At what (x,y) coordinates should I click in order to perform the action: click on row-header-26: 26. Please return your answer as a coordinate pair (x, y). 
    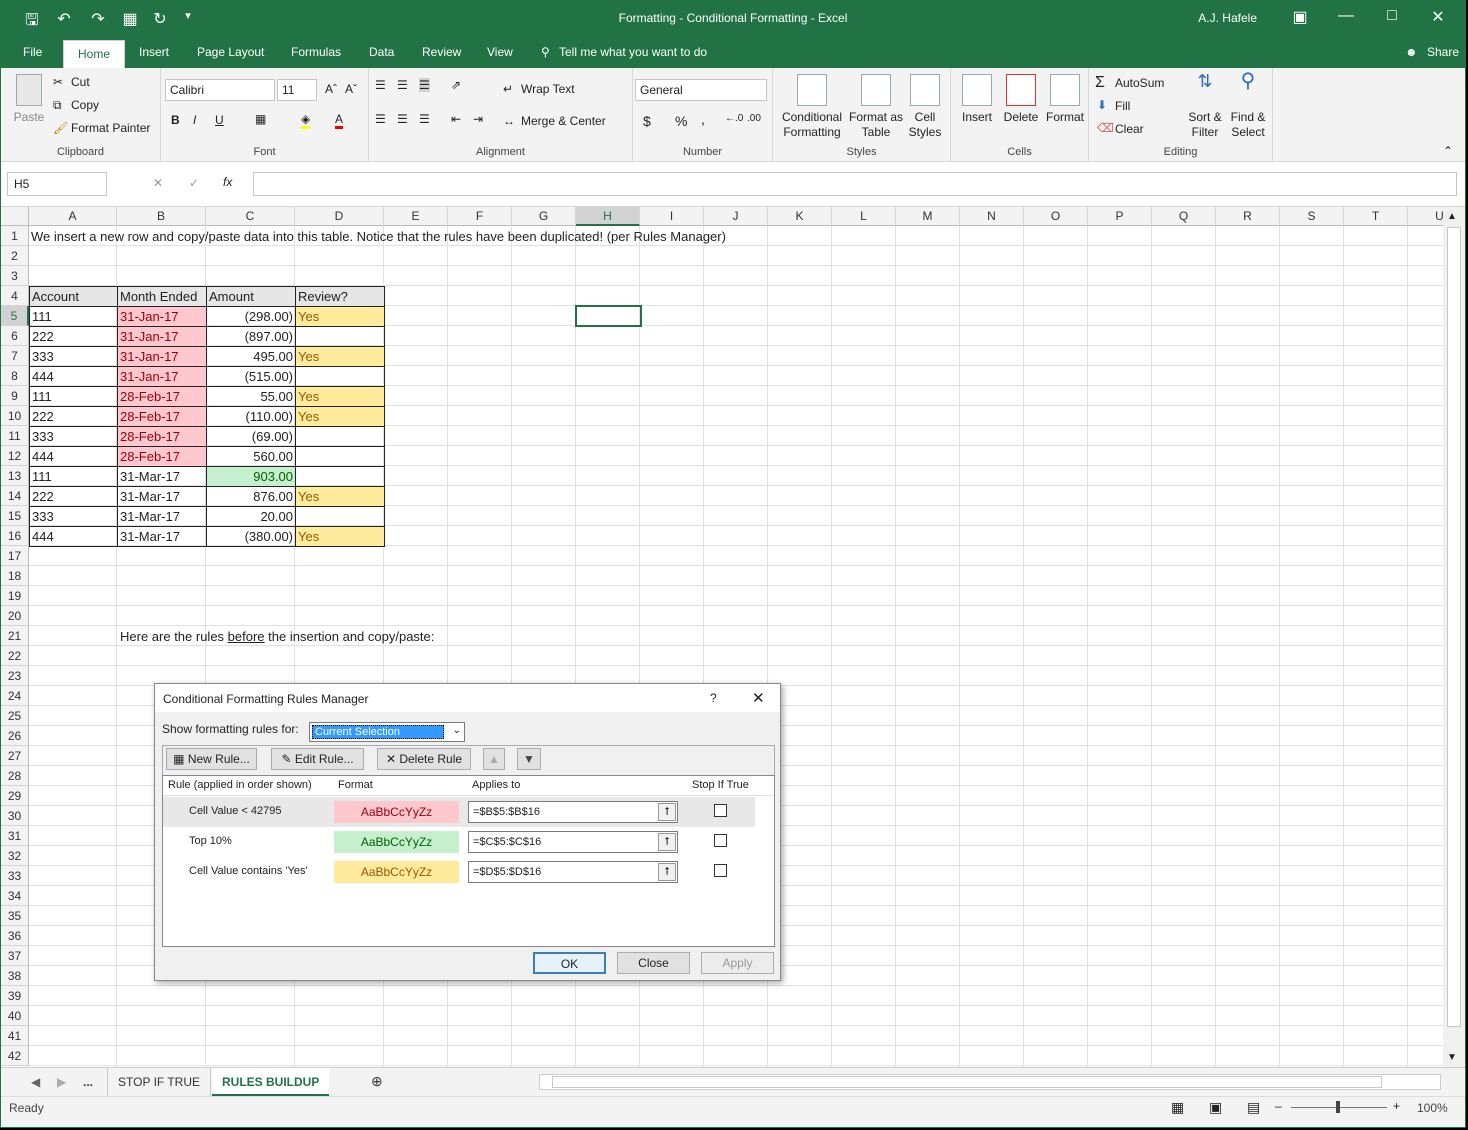
    Looking at the image, I should click on (15, 736).